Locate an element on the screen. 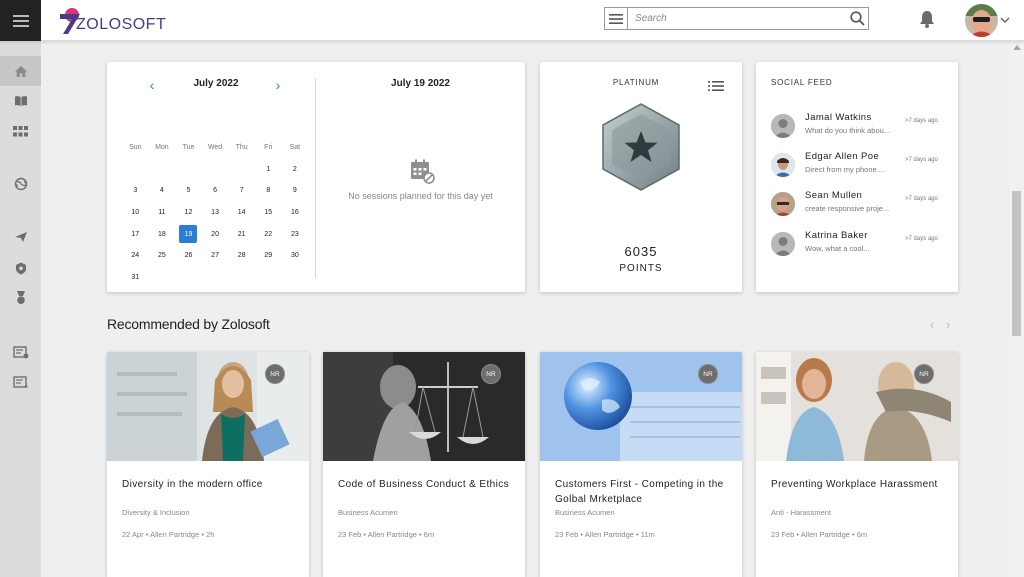  home-icon is located at coordinates (20, 71).